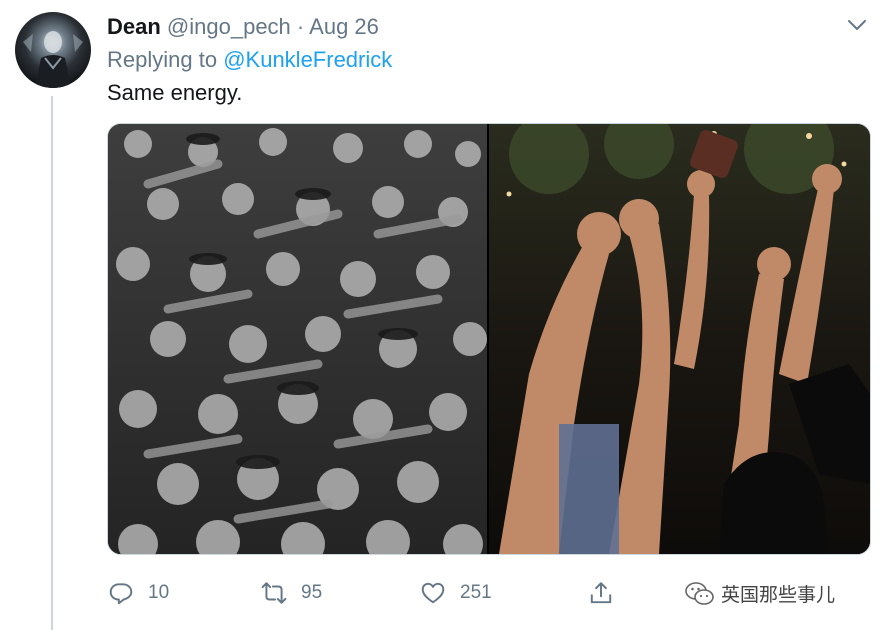  I want to click on retweet-button: 95, so click(291, 593).